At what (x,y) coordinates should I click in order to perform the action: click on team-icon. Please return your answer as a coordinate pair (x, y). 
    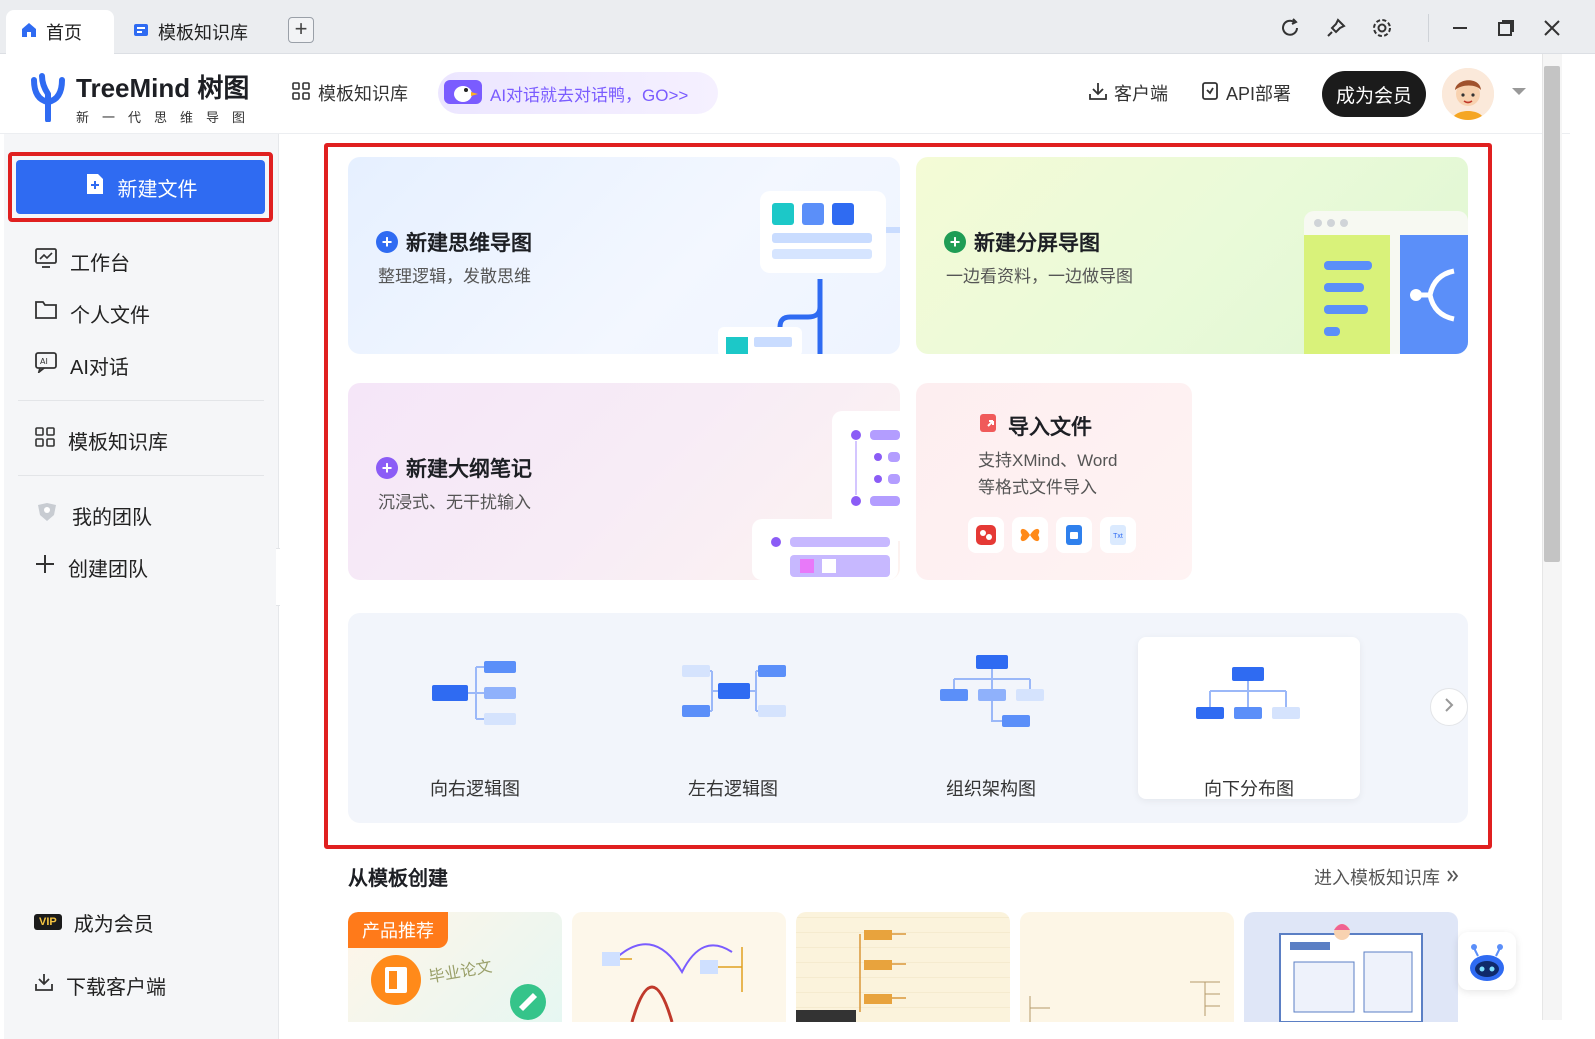
    Looking at the image, I should click on (47, 515).